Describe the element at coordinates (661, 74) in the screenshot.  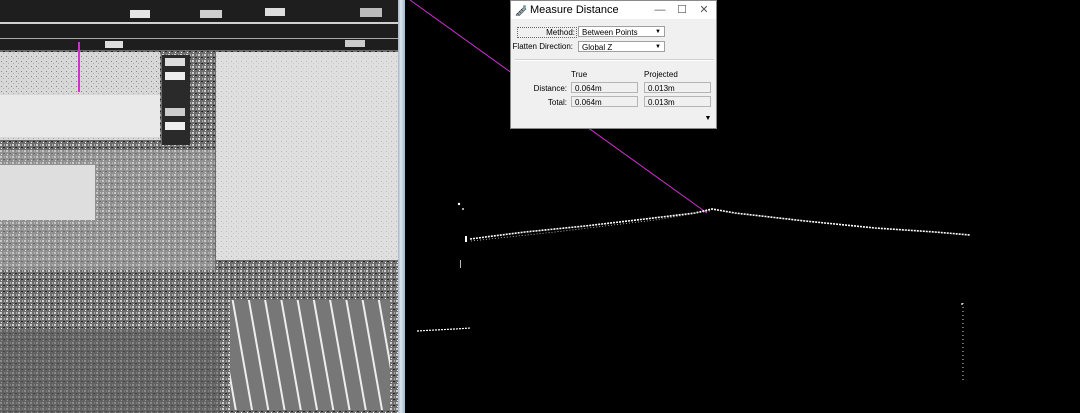
I see `projected-column-header: Projected` at that location.